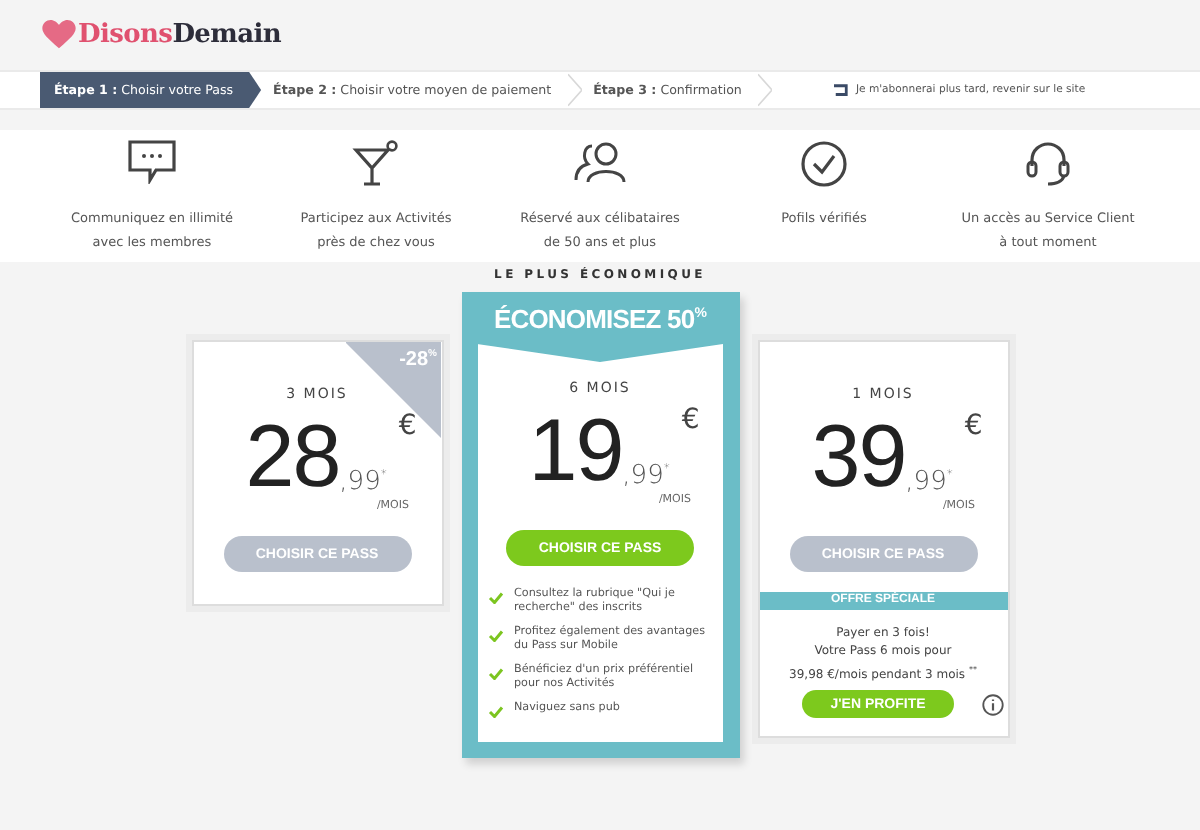 This screenshot has width=1200, height=830. Describe the element at coordinates (840, 90) in the screenshot. I see `return-icon` at that location.